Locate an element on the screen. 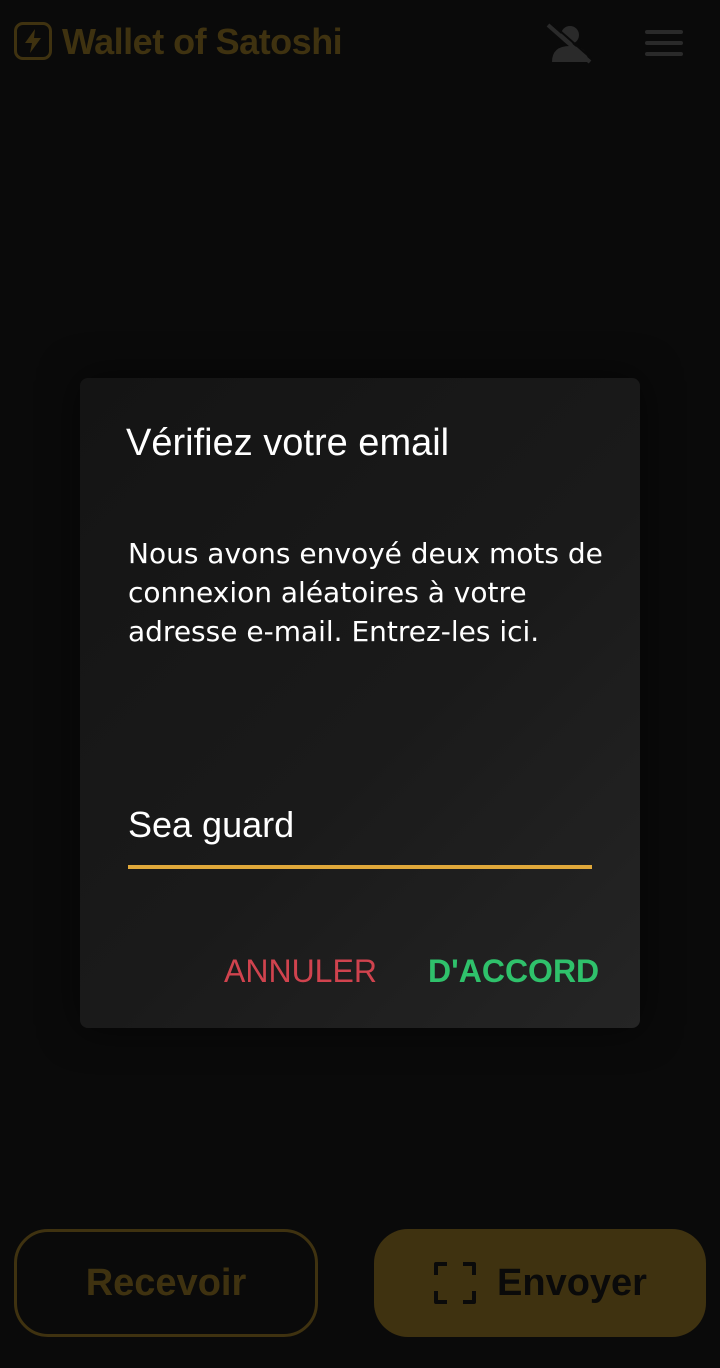 Image resolution: width=720 pixels, height=1368 pixels. login-words-input is located at coordinates (360, 825).